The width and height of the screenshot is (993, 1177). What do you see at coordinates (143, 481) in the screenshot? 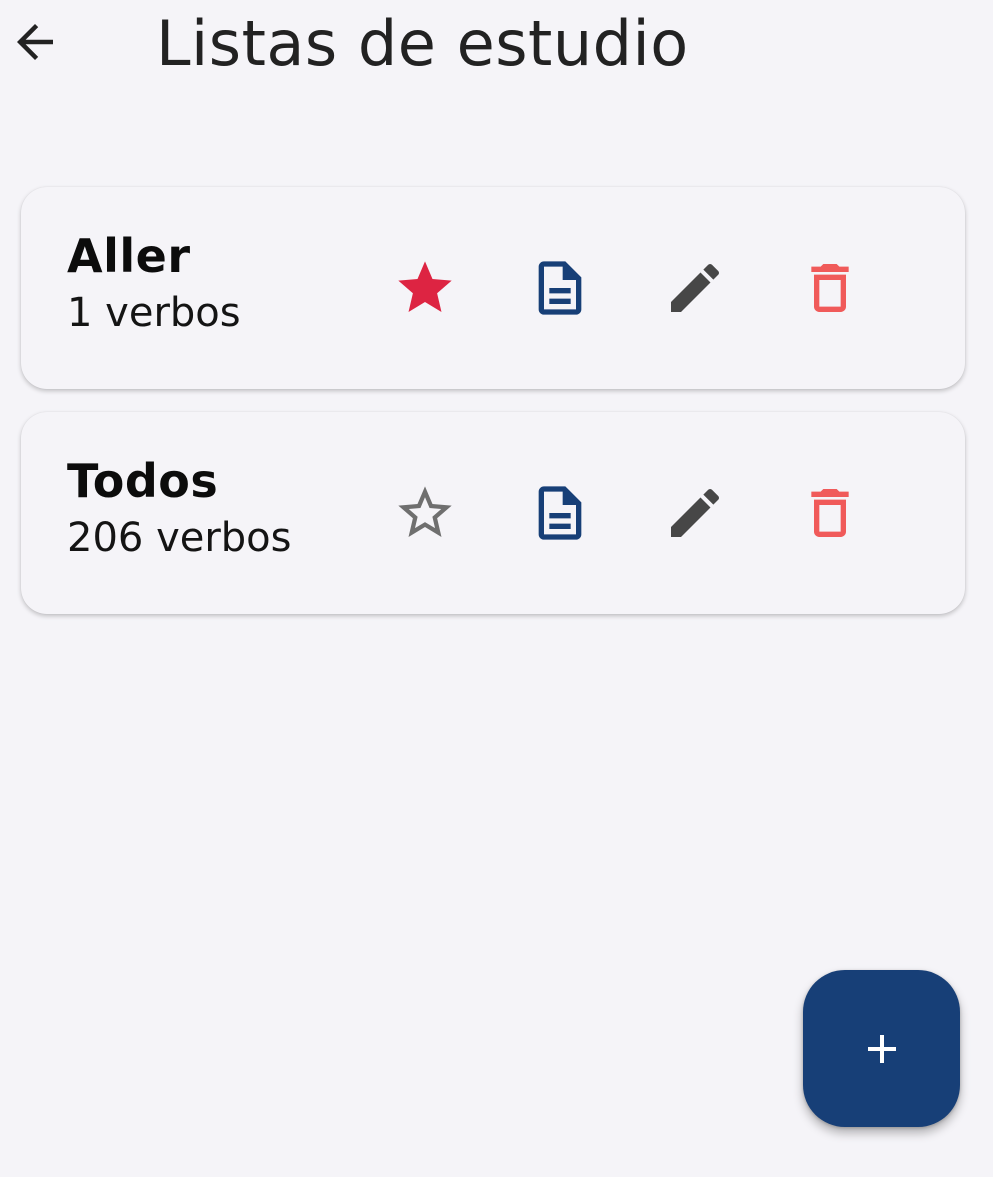
I see `list-title: Todos` at bounding box center [143, 481].